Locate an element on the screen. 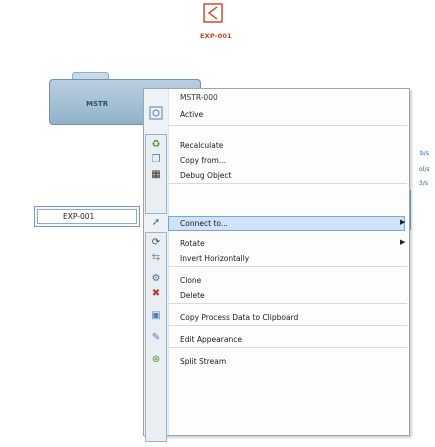  menu-item-clone: Clone is located at coordinates (190, 280).